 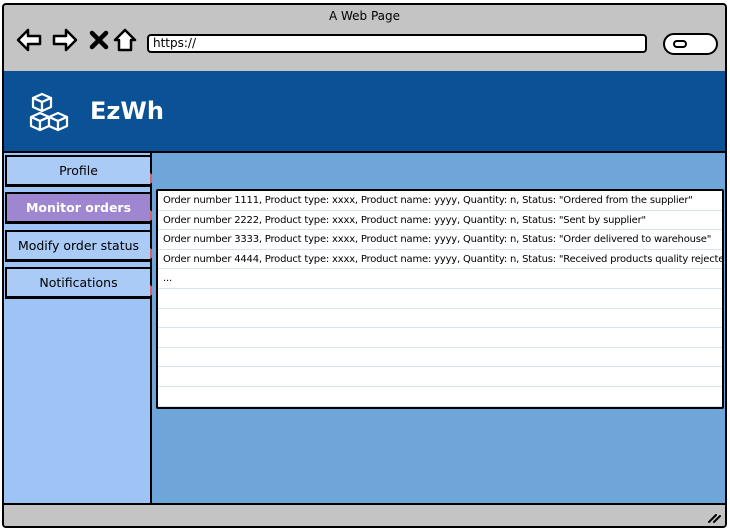 I want to click on sidebar-item-profile: Profile, so click(x=81, y=171).